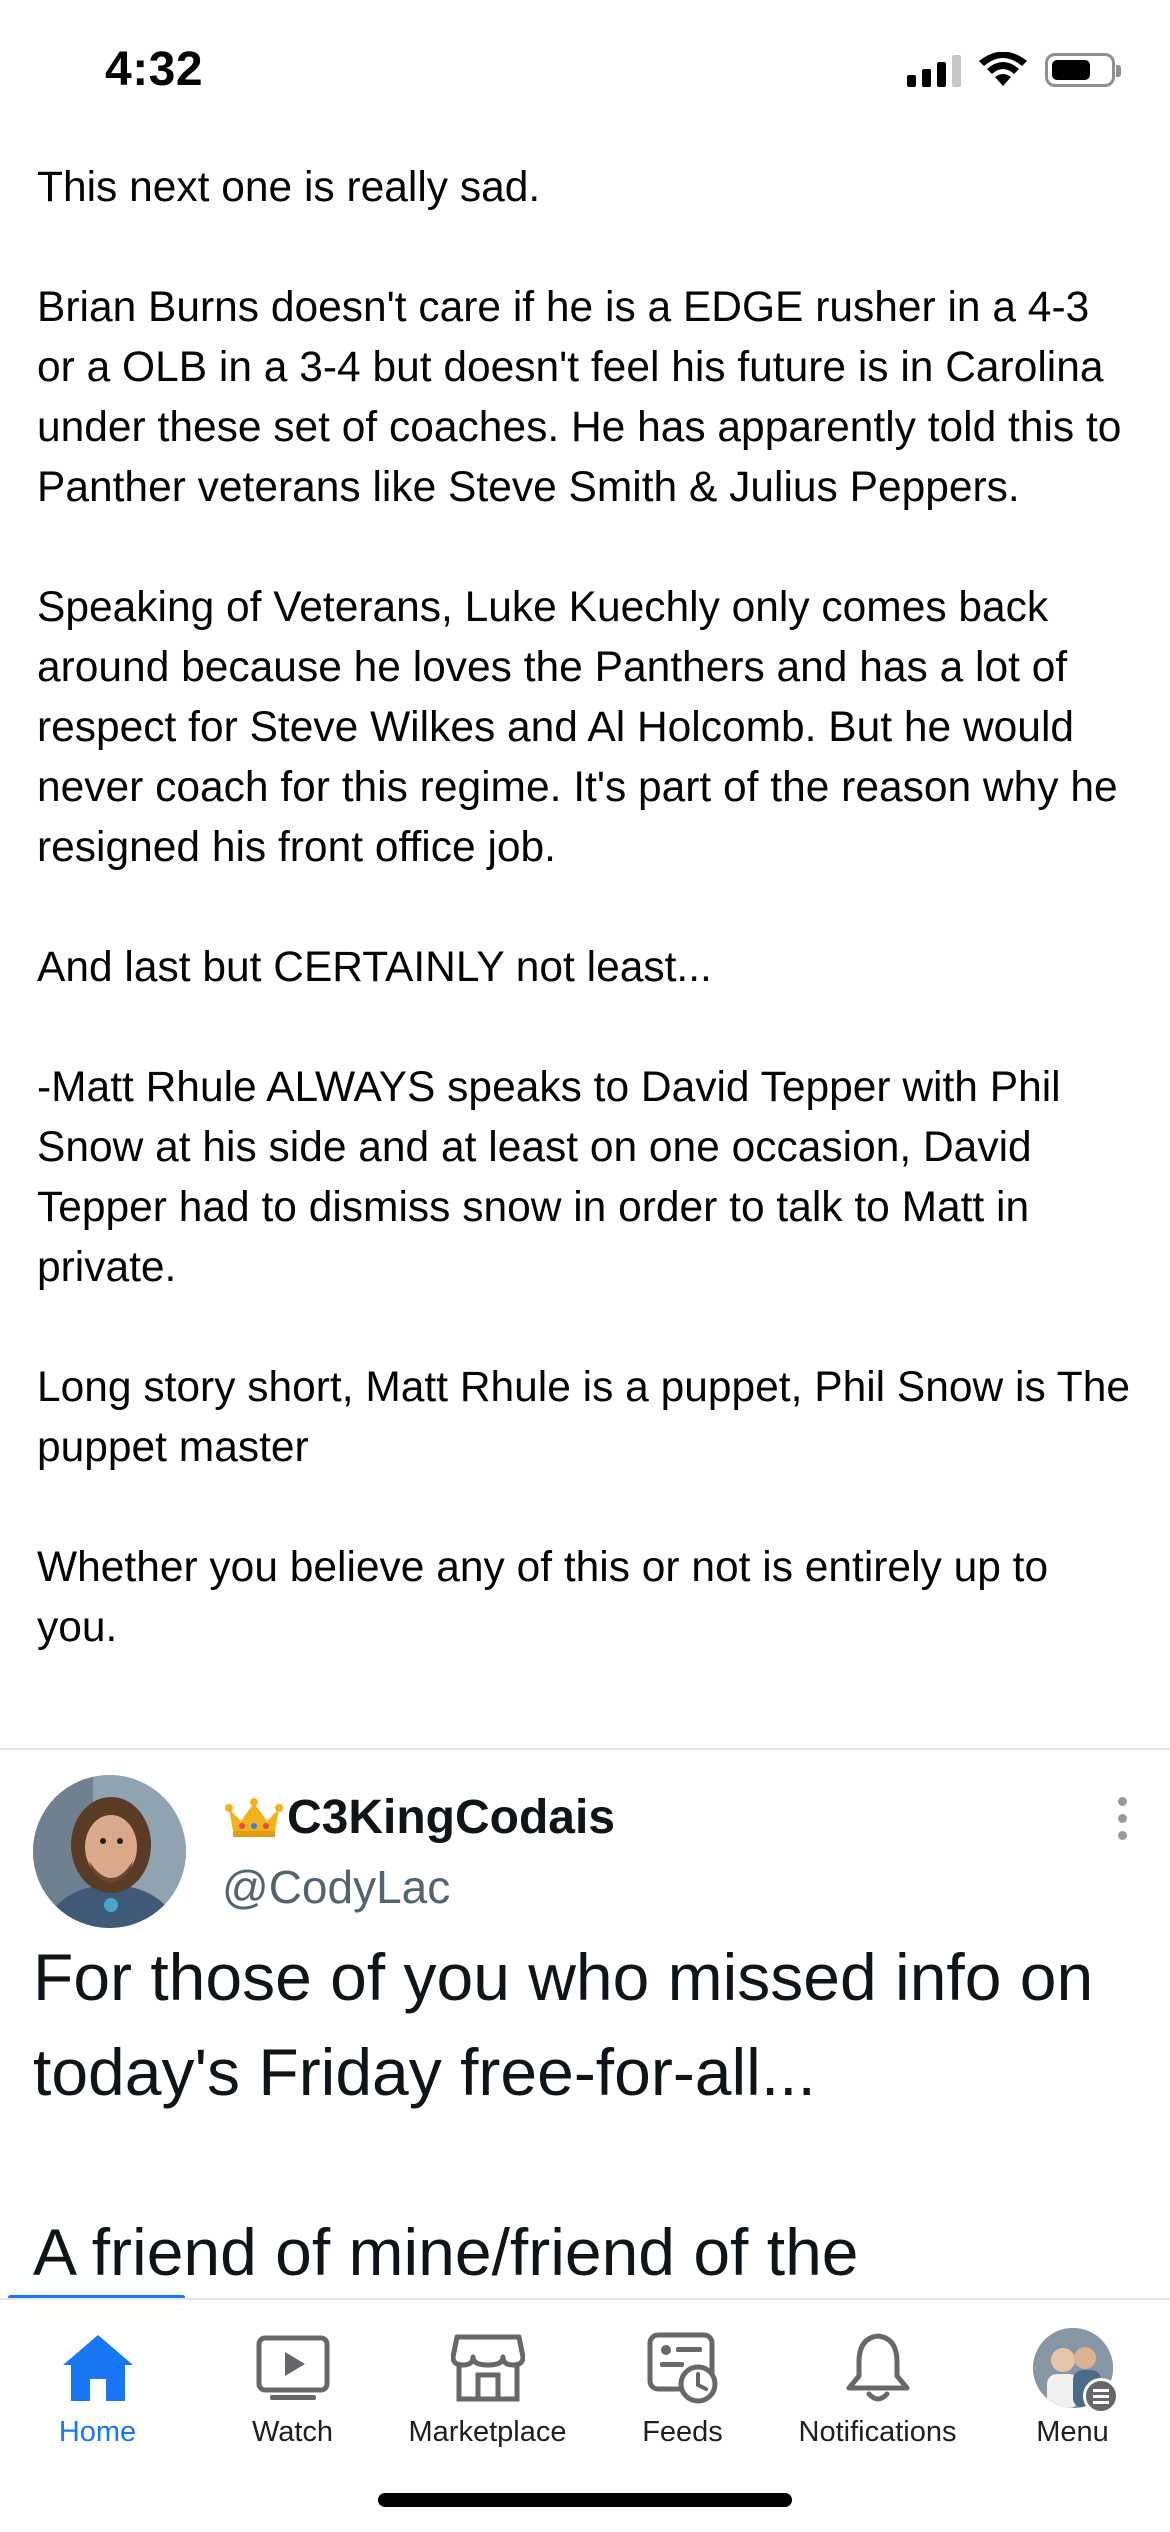 The height and width of the screenshot is (2532, 1170). What do you see at coordinates (487, 2432) in the screenshot?
I see `tab-label: Marketplace` at bounding box center [487, 2432].